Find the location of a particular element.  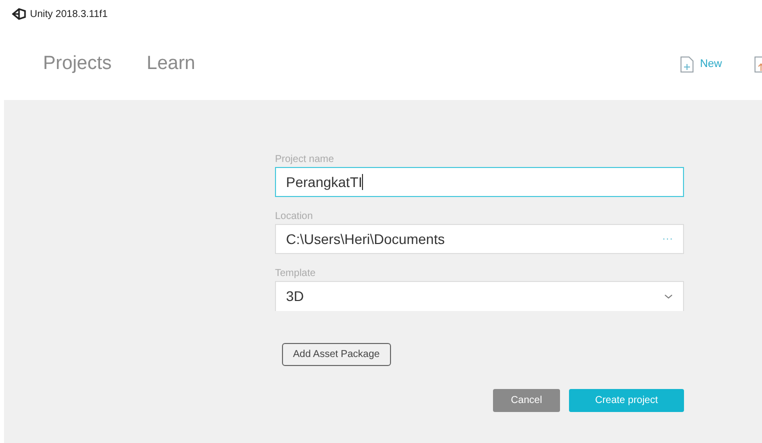

chevron-down-icon is located at coordinates (668, 296).